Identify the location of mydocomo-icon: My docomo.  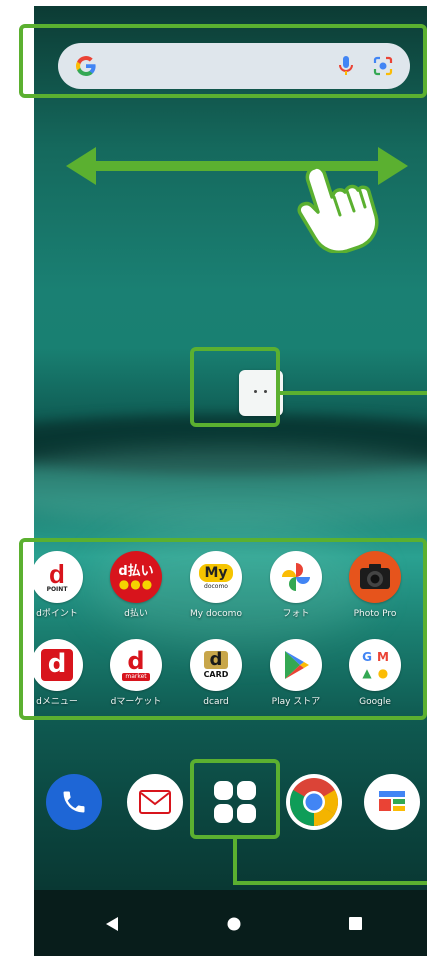
(216, 577).